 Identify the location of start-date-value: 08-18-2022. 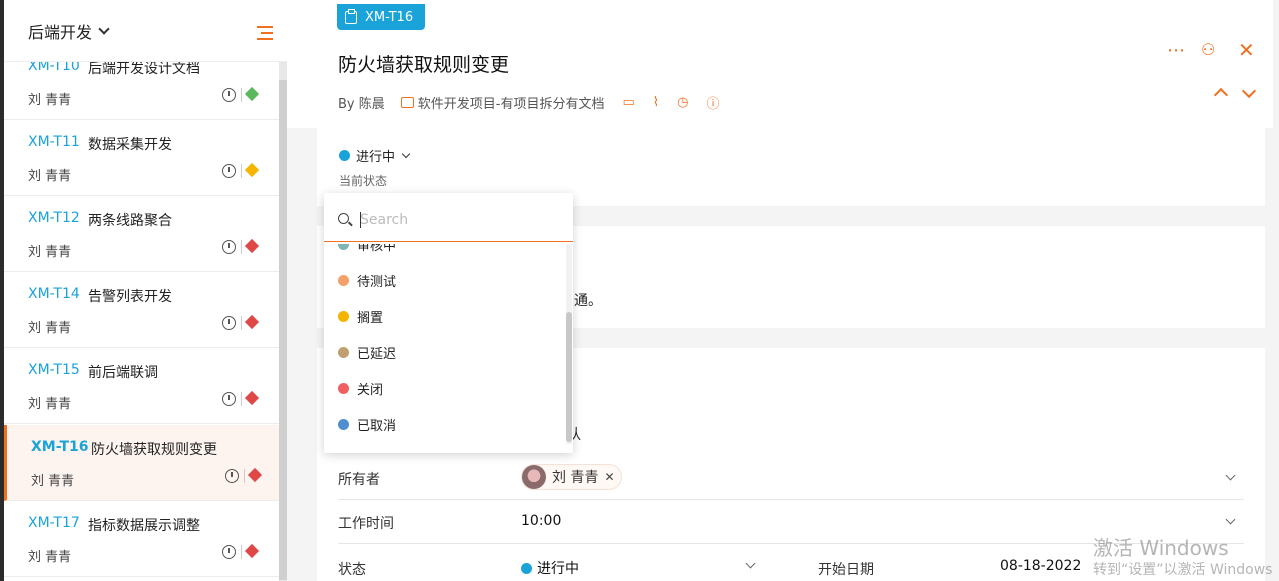
(1040, 566).